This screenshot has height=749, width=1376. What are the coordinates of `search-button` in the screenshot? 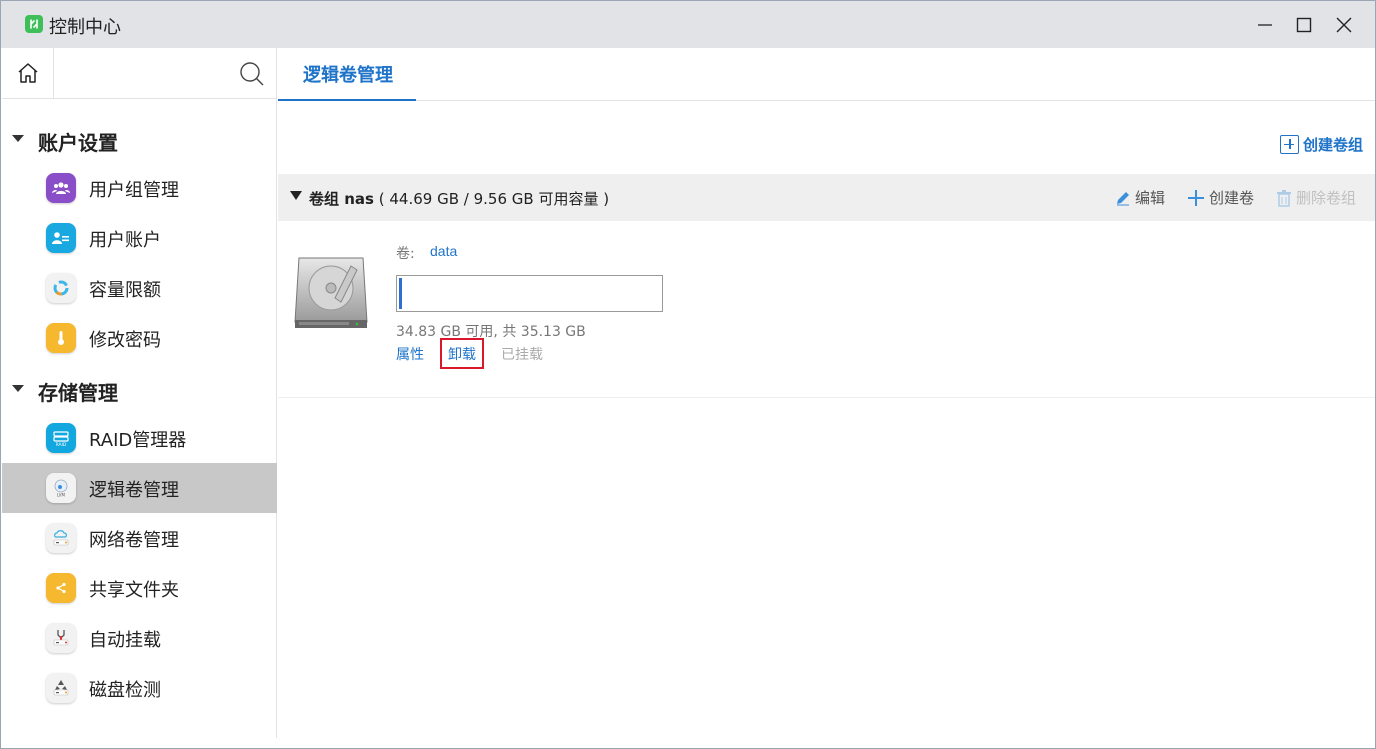 It's located at (252, 74).